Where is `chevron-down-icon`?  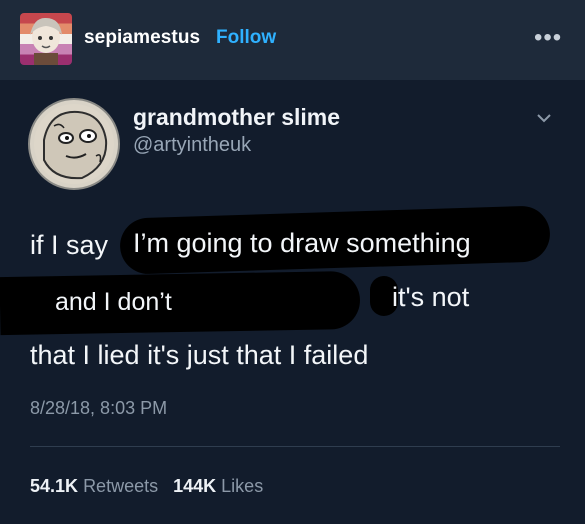
chevron-down-icon is located at coordinates (544, 118).